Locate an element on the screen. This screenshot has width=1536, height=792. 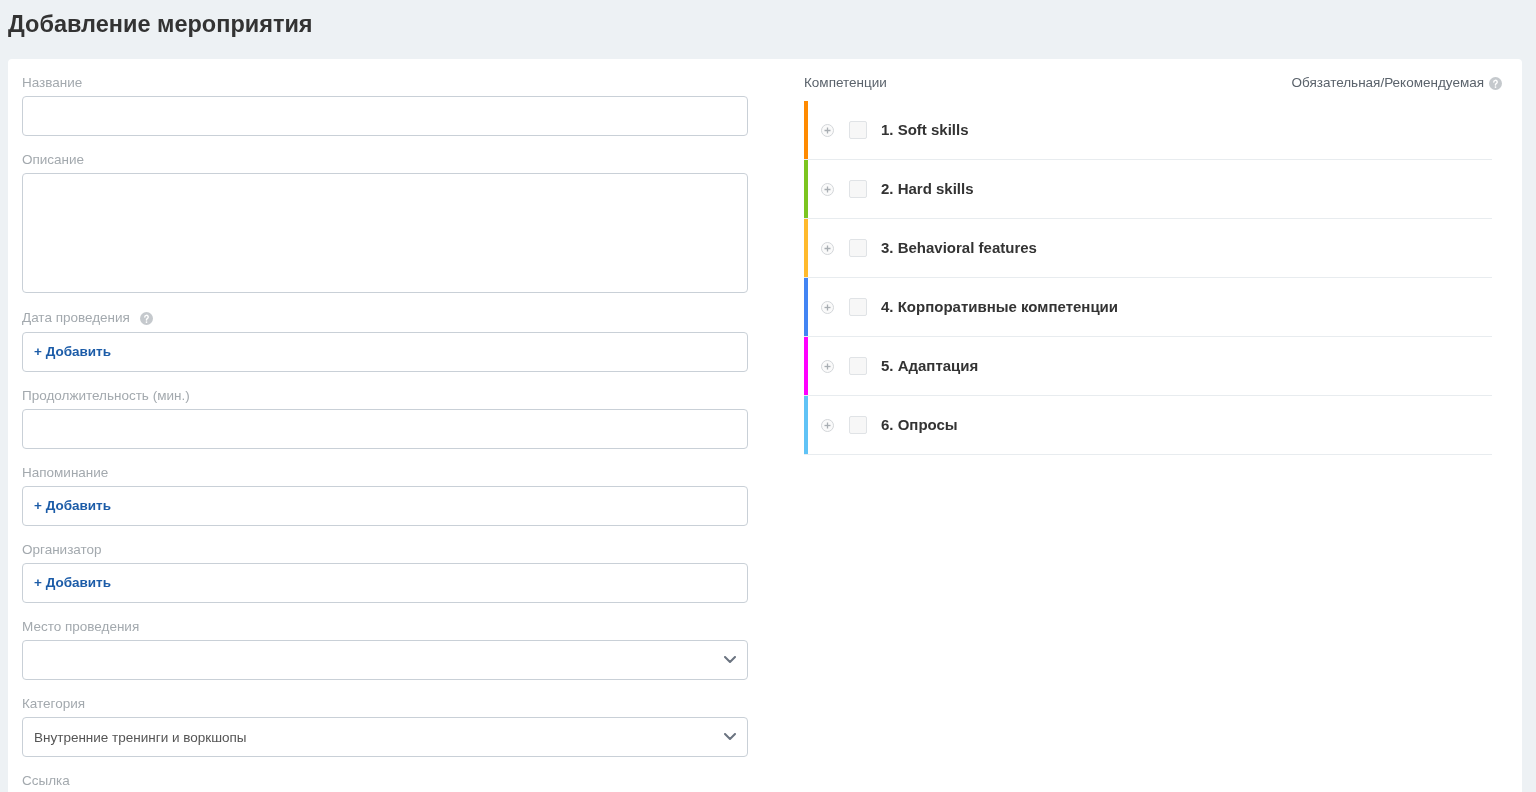
competency-label: 5. Адаптация is located at coordinates (930, 366).